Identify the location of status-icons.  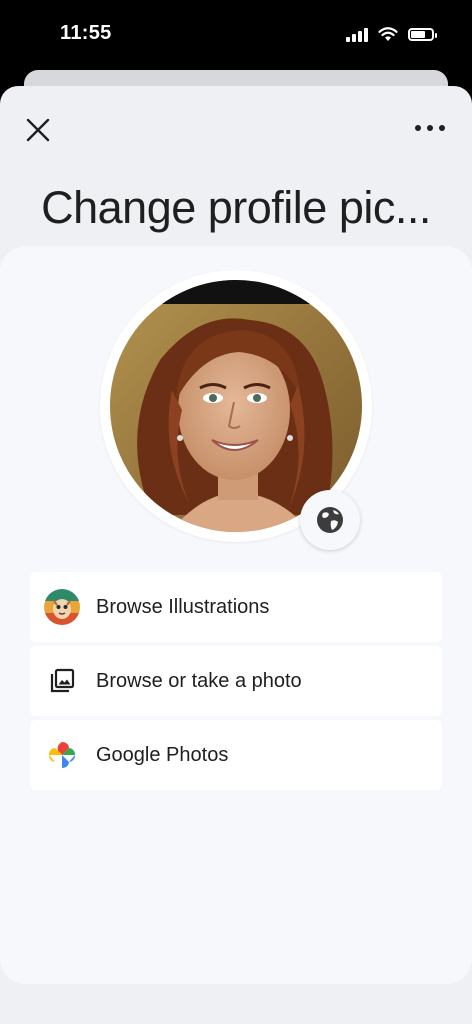
(391, 34).